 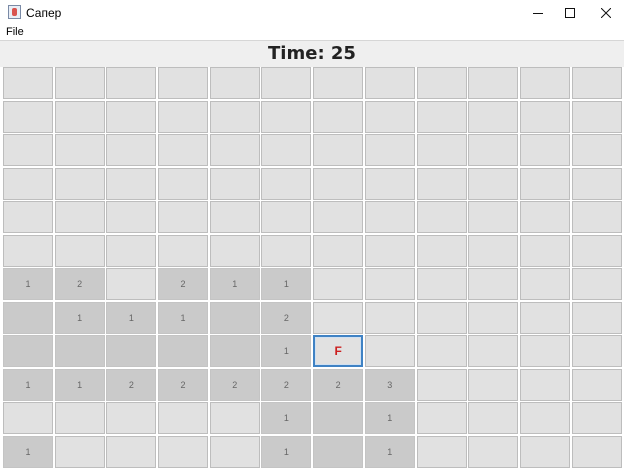 What do you see at coordinates (570, 12) in the screenshot?
I see `maximize-button` at bounding box center [570, 12].